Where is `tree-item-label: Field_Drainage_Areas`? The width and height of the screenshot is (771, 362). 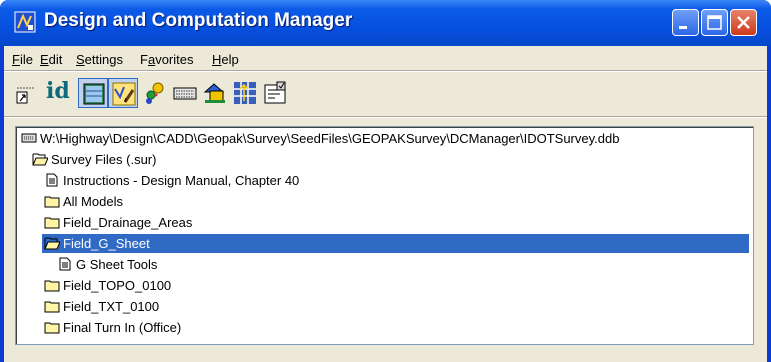 tree-item-label: Field_Drainage_Areas is located at coordinates (128, 222).